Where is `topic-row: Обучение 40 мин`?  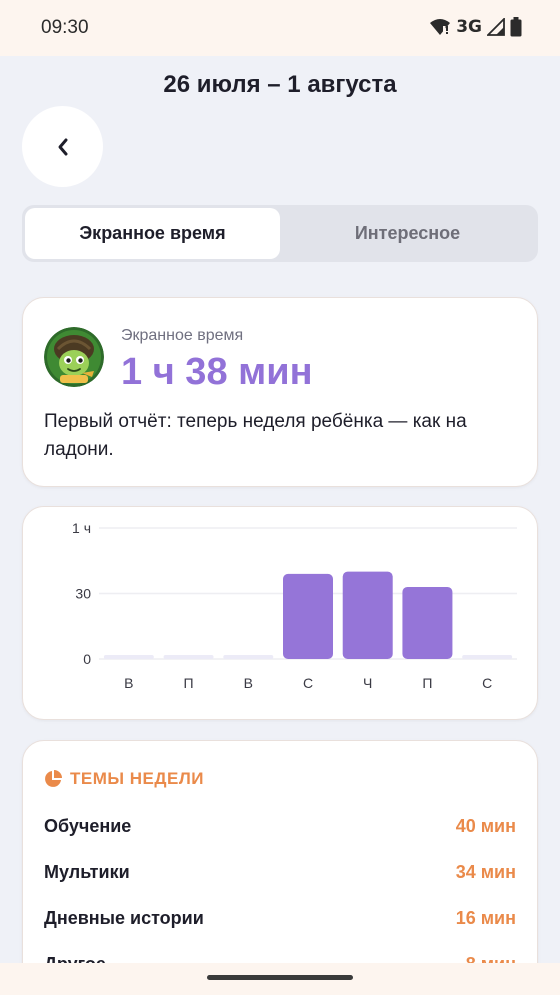 topic-row: Обучение 40 мин is located at coordinates (280, 826).